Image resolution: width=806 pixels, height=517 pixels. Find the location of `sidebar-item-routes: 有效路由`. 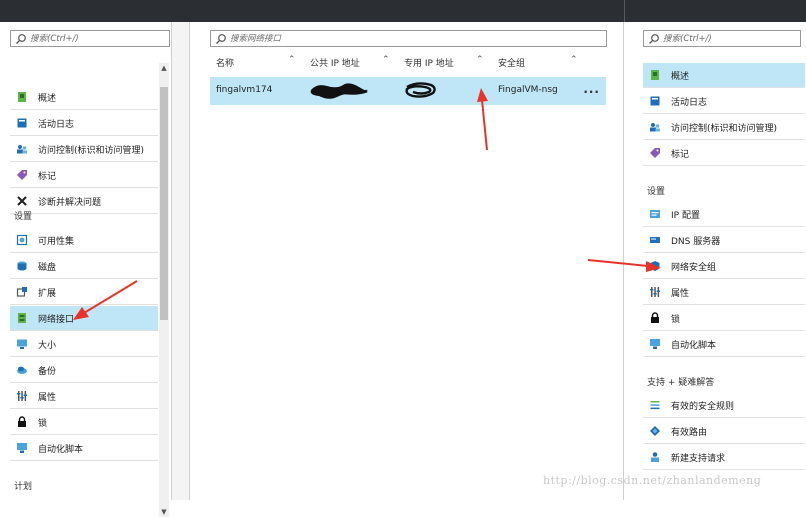

sidebar-item-routes: 有效路由 is located at coordinates (724, 431).